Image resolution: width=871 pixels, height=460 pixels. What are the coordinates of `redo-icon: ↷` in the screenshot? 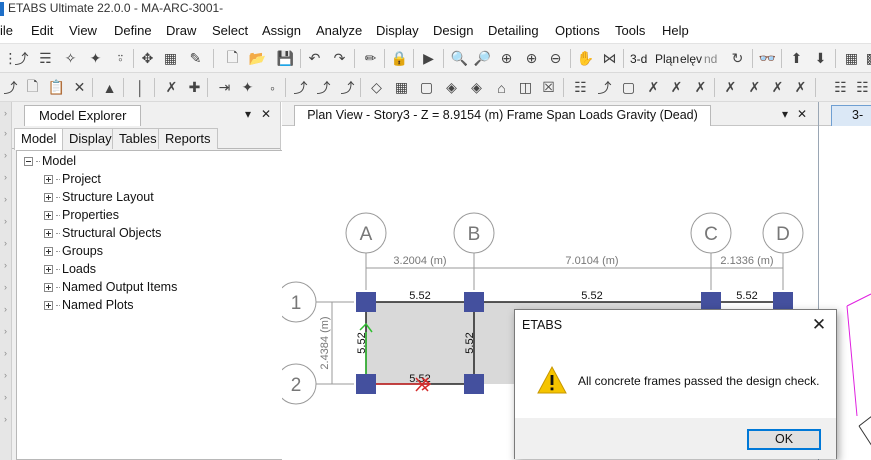 It's located at (339, 58).